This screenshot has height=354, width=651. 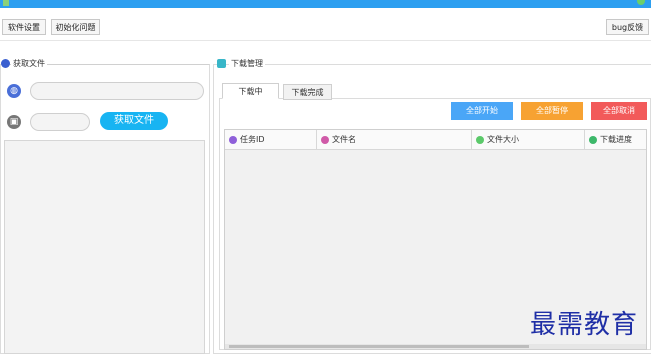 I want to click on file-name-icon, so click(x=325, y=139).